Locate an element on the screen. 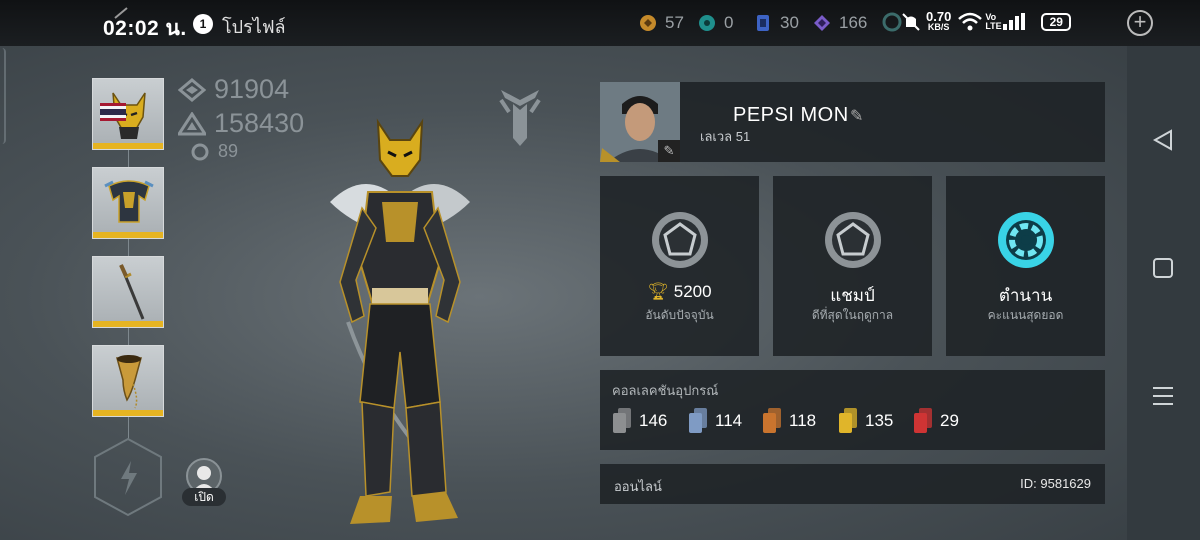 This screenshot has height=540, width=1200. navigation-bar is located at coordinates (1163, 293).